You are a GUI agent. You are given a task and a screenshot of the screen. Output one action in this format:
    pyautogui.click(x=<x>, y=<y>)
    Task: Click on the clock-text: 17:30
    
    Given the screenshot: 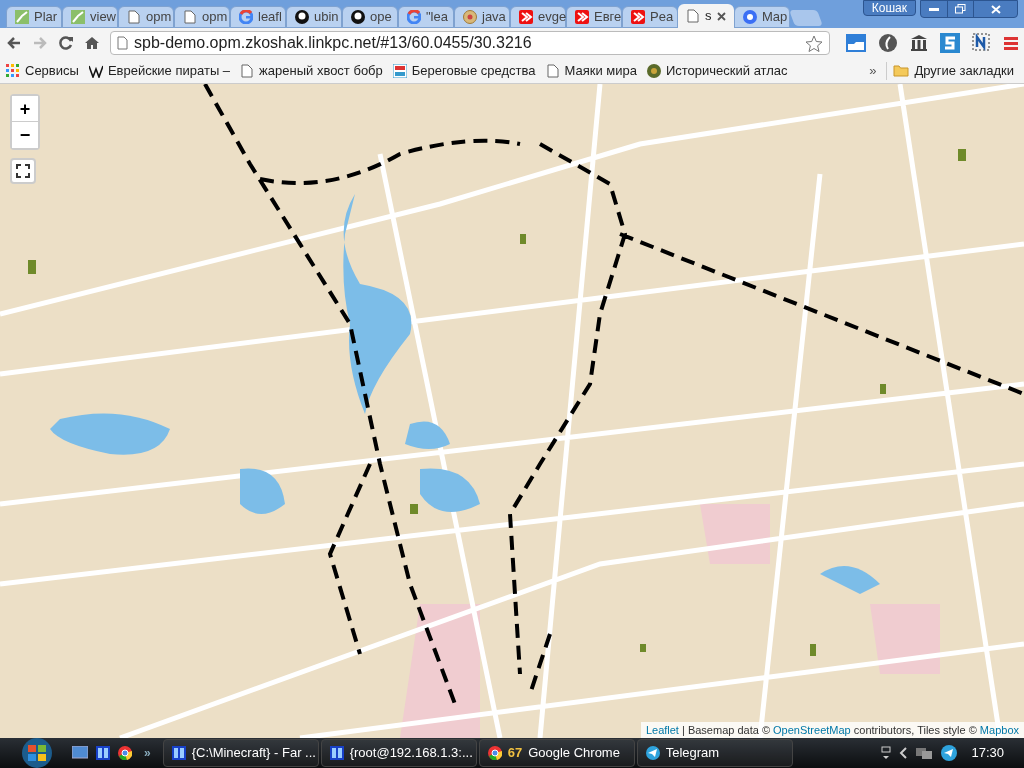 What is the action you would take?
    pyautogui.click(x=987, y=753)
    